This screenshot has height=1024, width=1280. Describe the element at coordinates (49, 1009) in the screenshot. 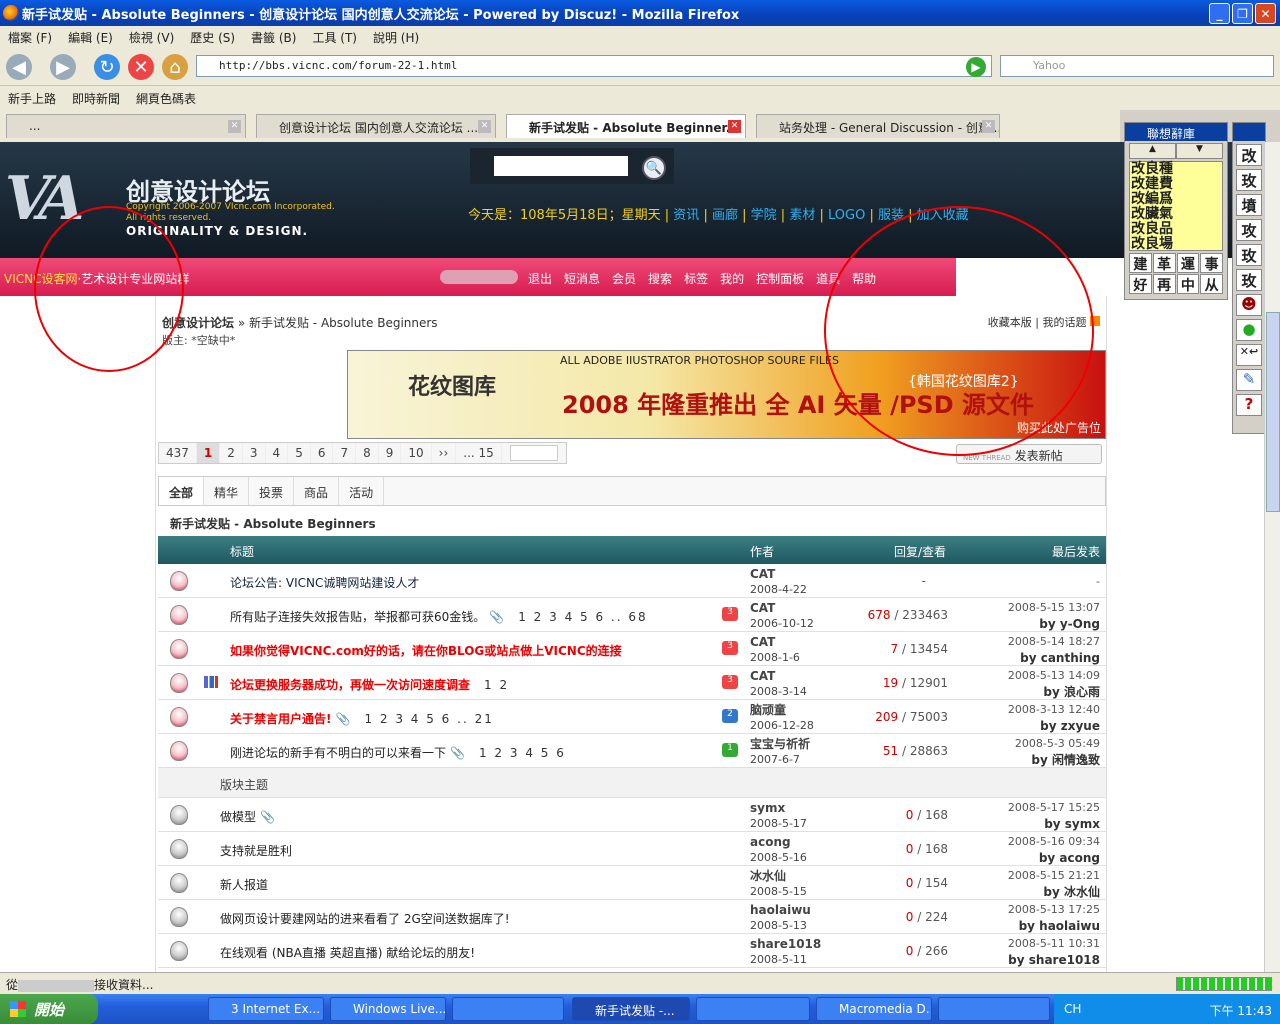

I see `start-button: 開始` at that location.